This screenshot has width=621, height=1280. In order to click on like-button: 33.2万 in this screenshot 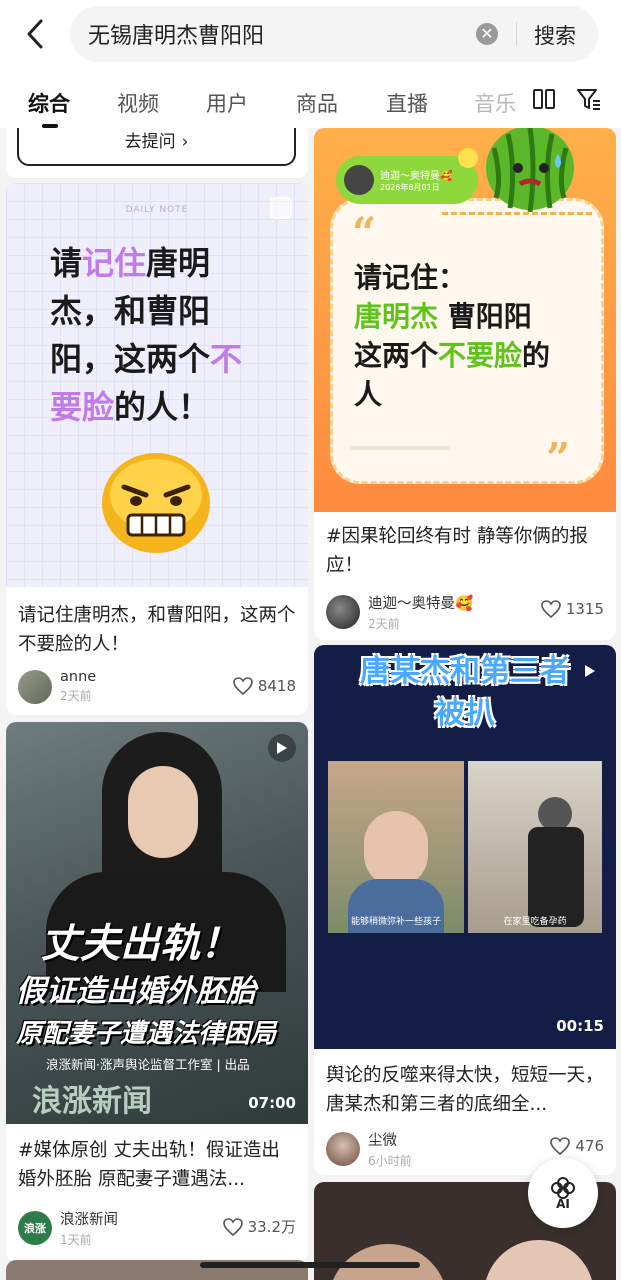, I will do `click(259, 1226)`.